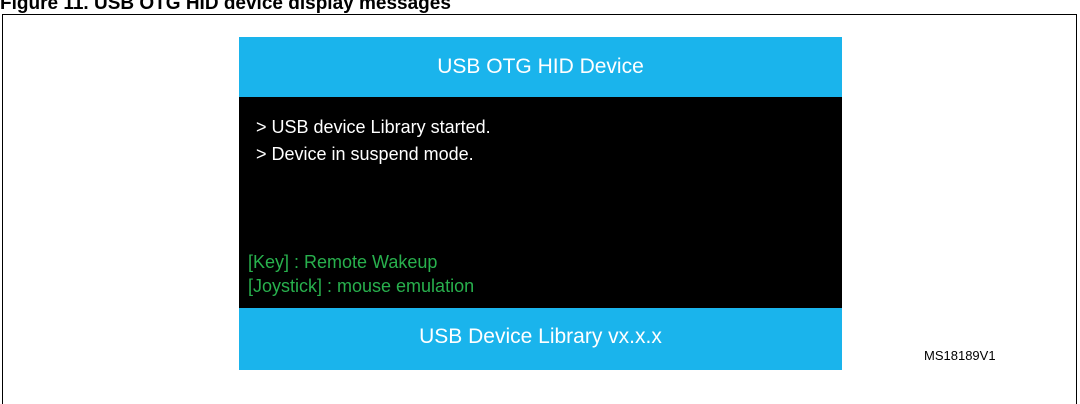  I want to click on screen-header: USB OTG HID Device, so click(540, 67).